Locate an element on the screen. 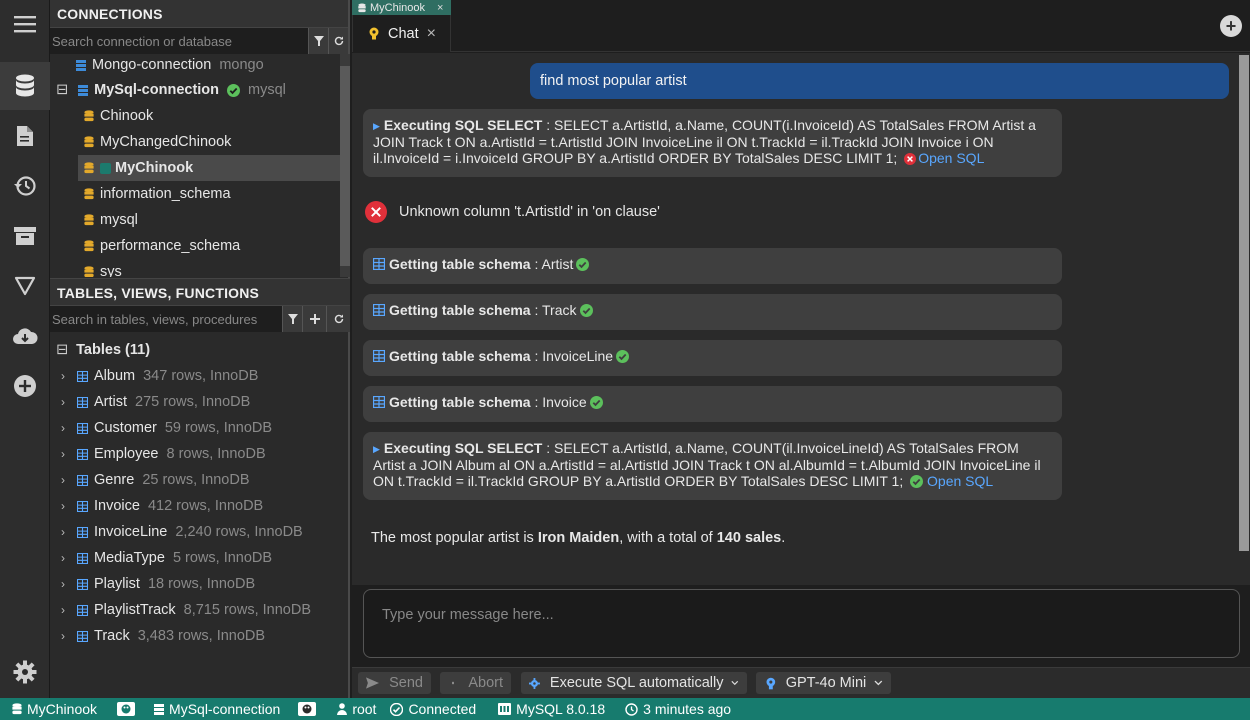 The image size is (1250, 720). palette-icon is located at coordinates (126, 709).